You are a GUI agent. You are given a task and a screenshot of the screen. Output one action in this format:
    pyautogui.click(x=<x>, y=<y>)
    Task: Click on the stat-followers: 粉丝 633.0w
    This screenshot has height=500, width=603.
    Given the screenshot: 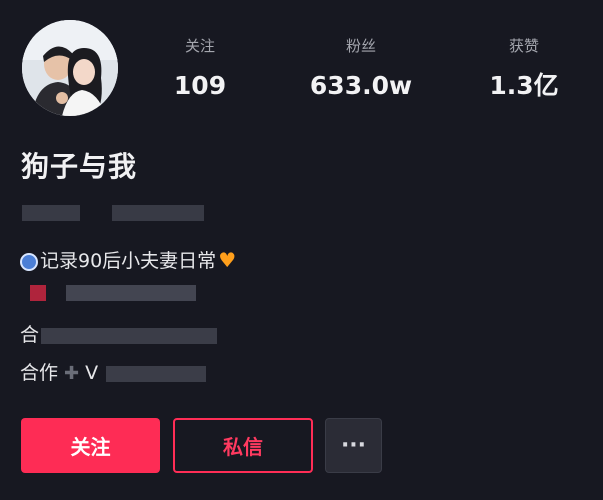 What is the action you would take?
    pyautogui.click(x=361, y=68)
    